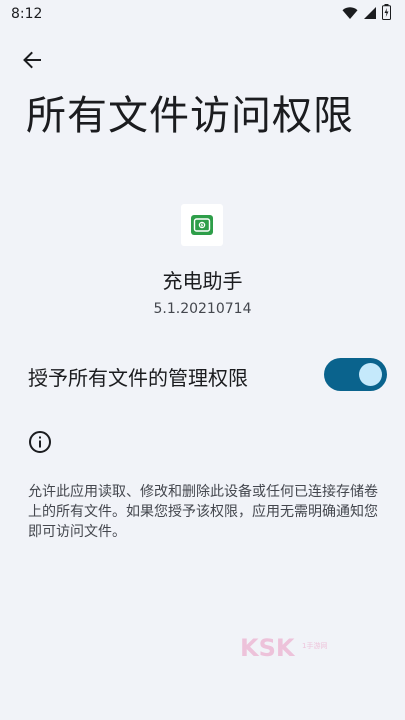  Describe the element at coordinates (355, 374) in the screenshot. I see `all-files-access-toggle` at that location.